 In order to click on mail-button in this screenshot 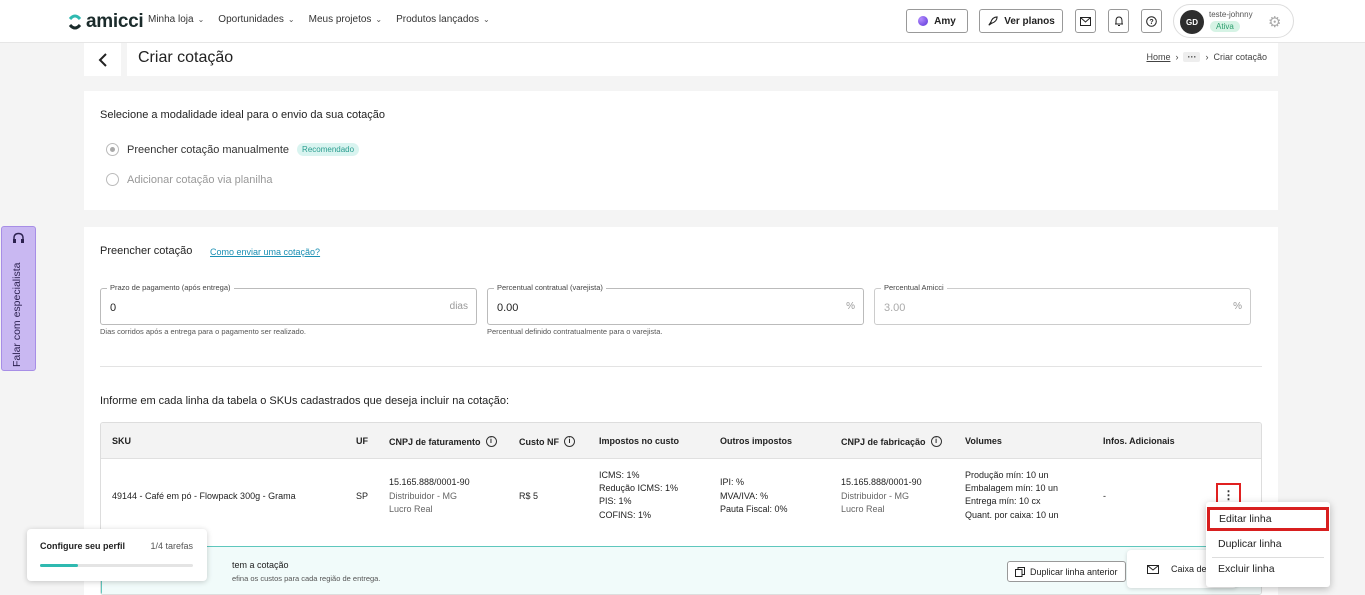, I will do `click(1085, 21)`.